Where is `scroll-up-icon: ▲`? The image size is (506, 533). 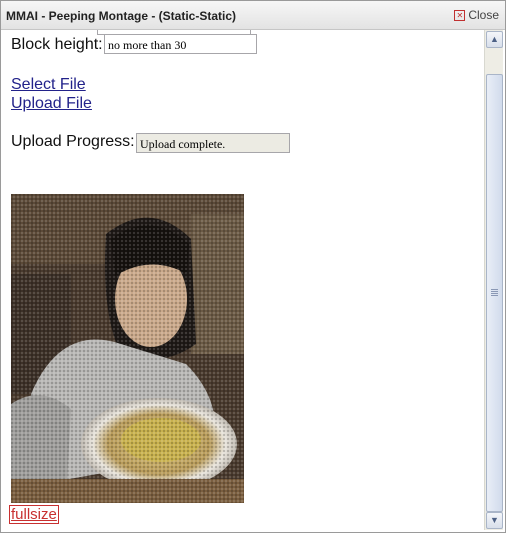
scroll-up-icon: ▲ is located at coordinates (494, 39).